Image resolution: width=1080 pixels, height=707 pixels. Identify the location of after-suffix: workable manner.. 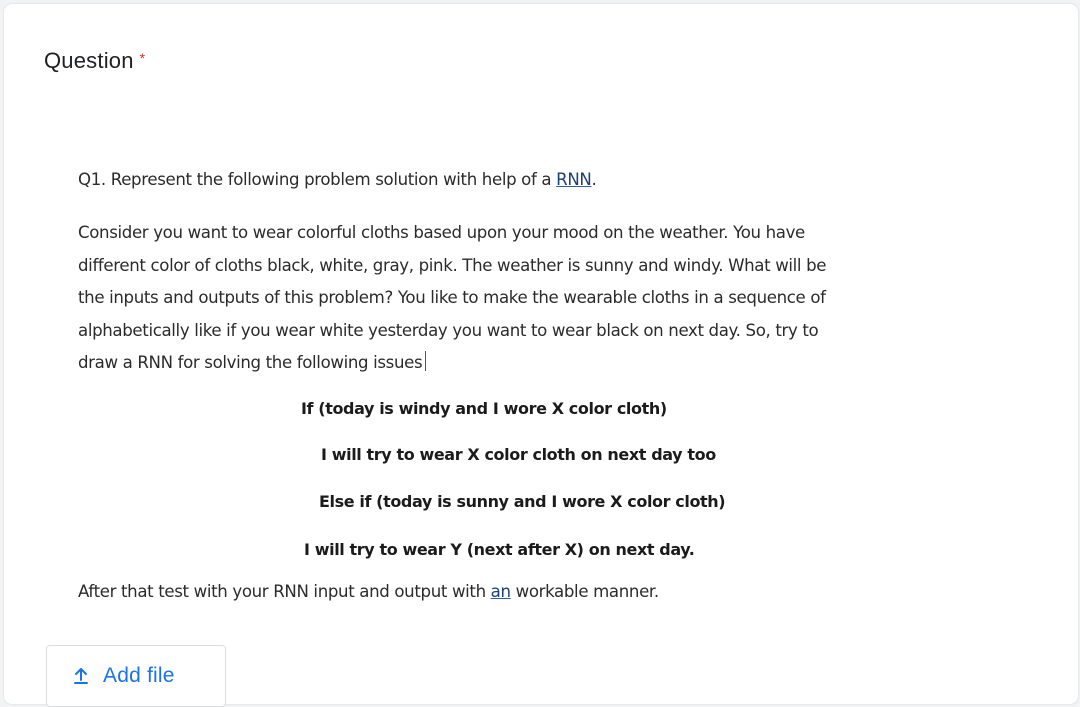
(585, 591).